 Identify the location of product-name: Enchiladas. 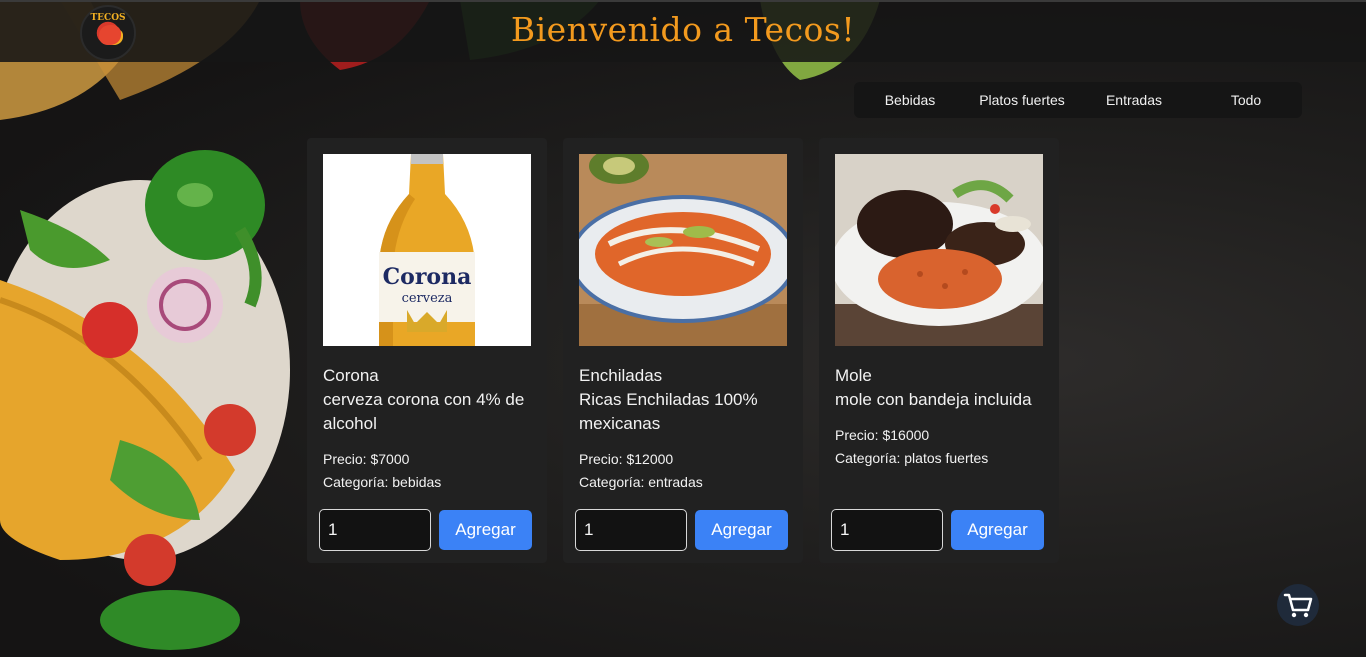
(621, 375).